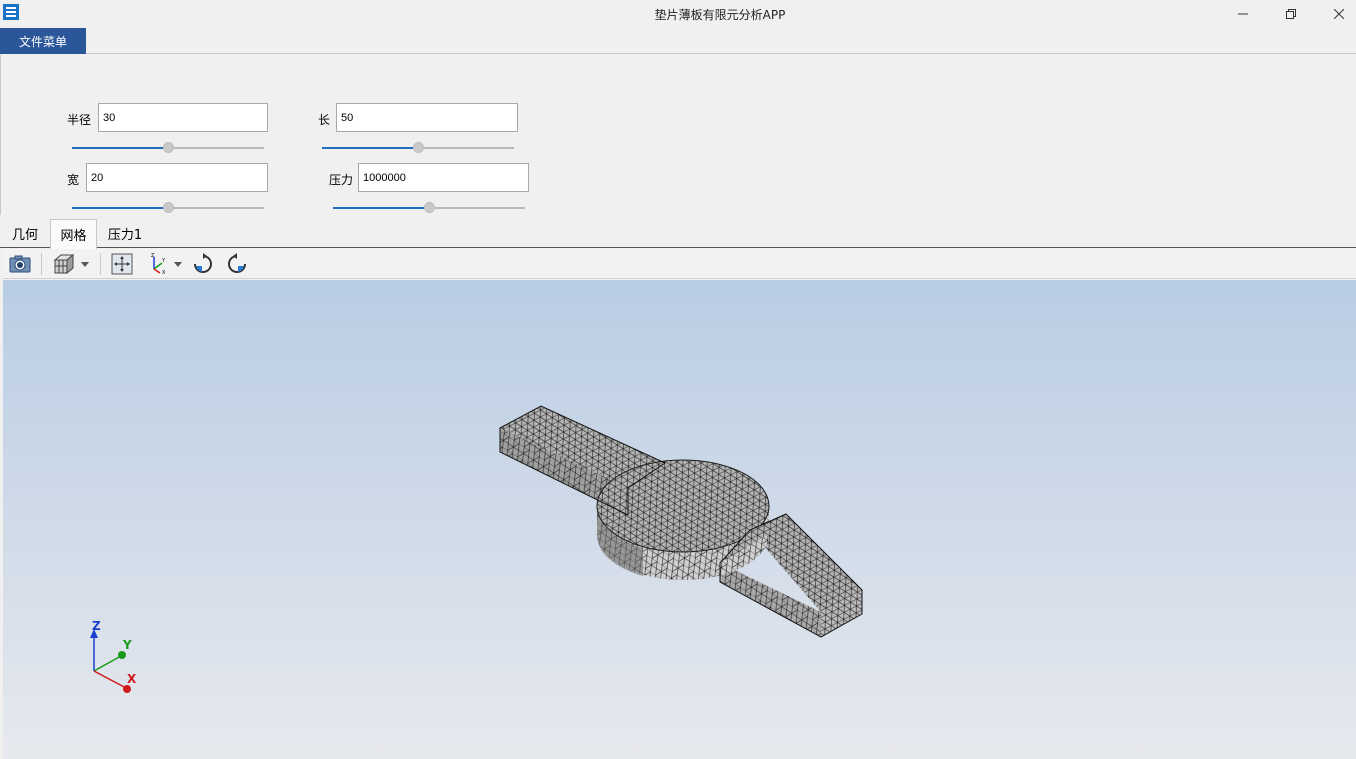  I want to click on radius-label: 半径, so click(79, 120).